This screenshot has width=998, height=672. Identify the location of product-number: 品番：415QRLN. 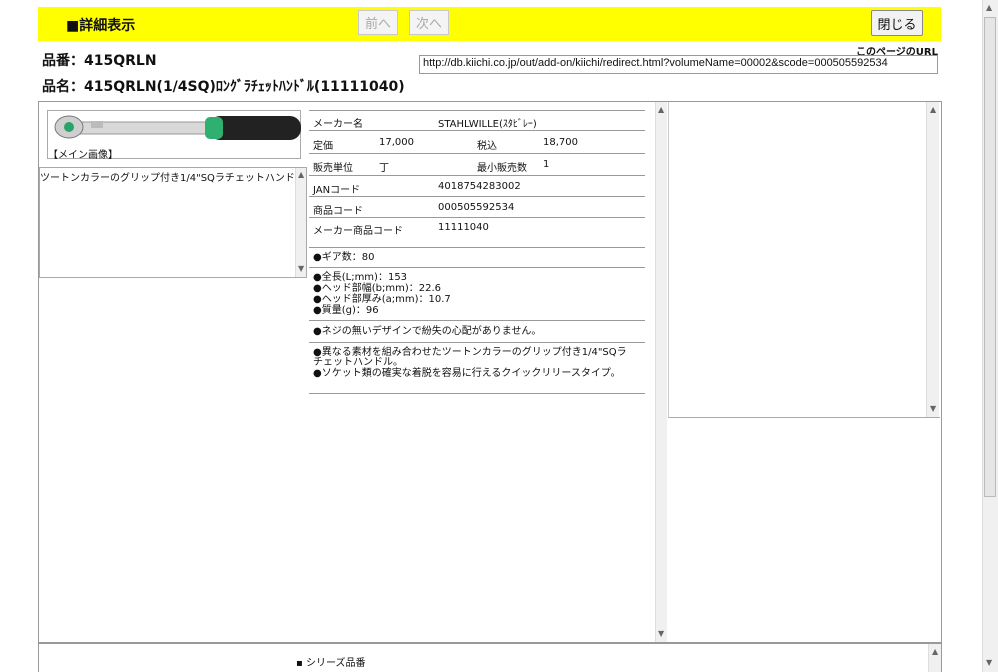
(99, 61).